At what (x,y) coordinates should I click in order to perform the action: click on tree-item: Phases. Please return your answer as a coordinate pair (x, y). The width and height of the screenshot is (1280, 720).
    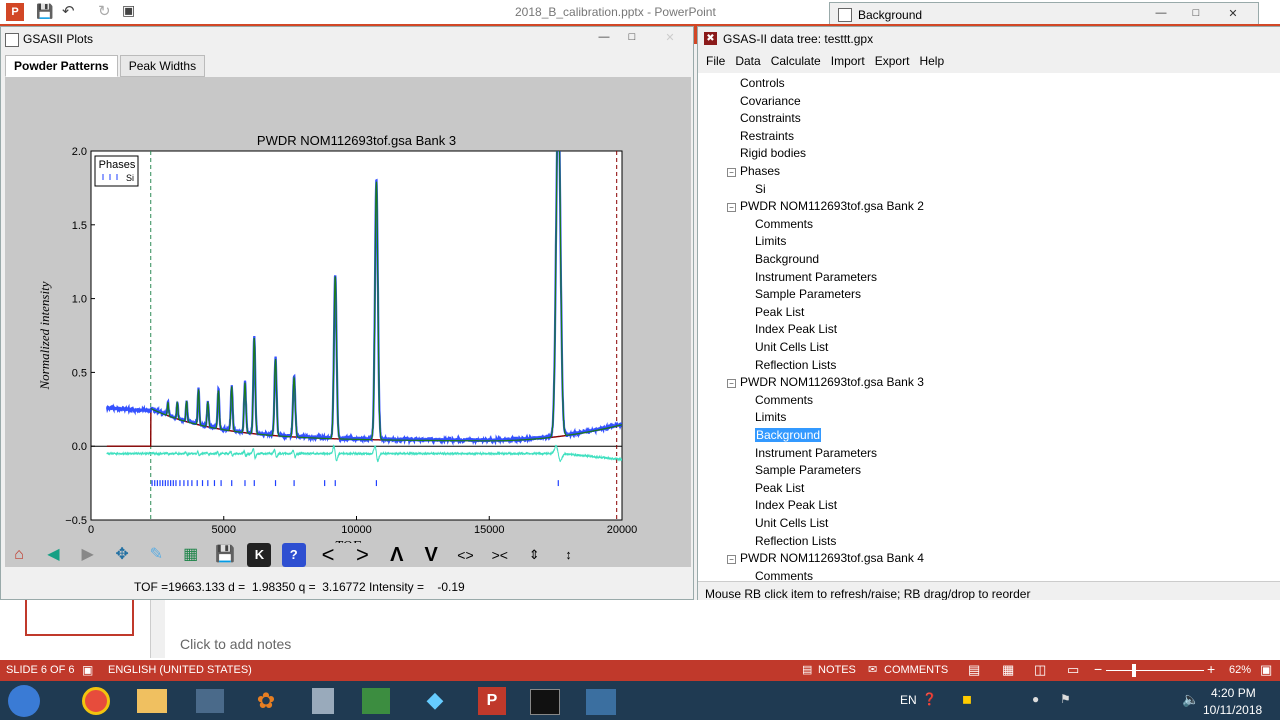
    Looking at the image, I should click on (760, 171).